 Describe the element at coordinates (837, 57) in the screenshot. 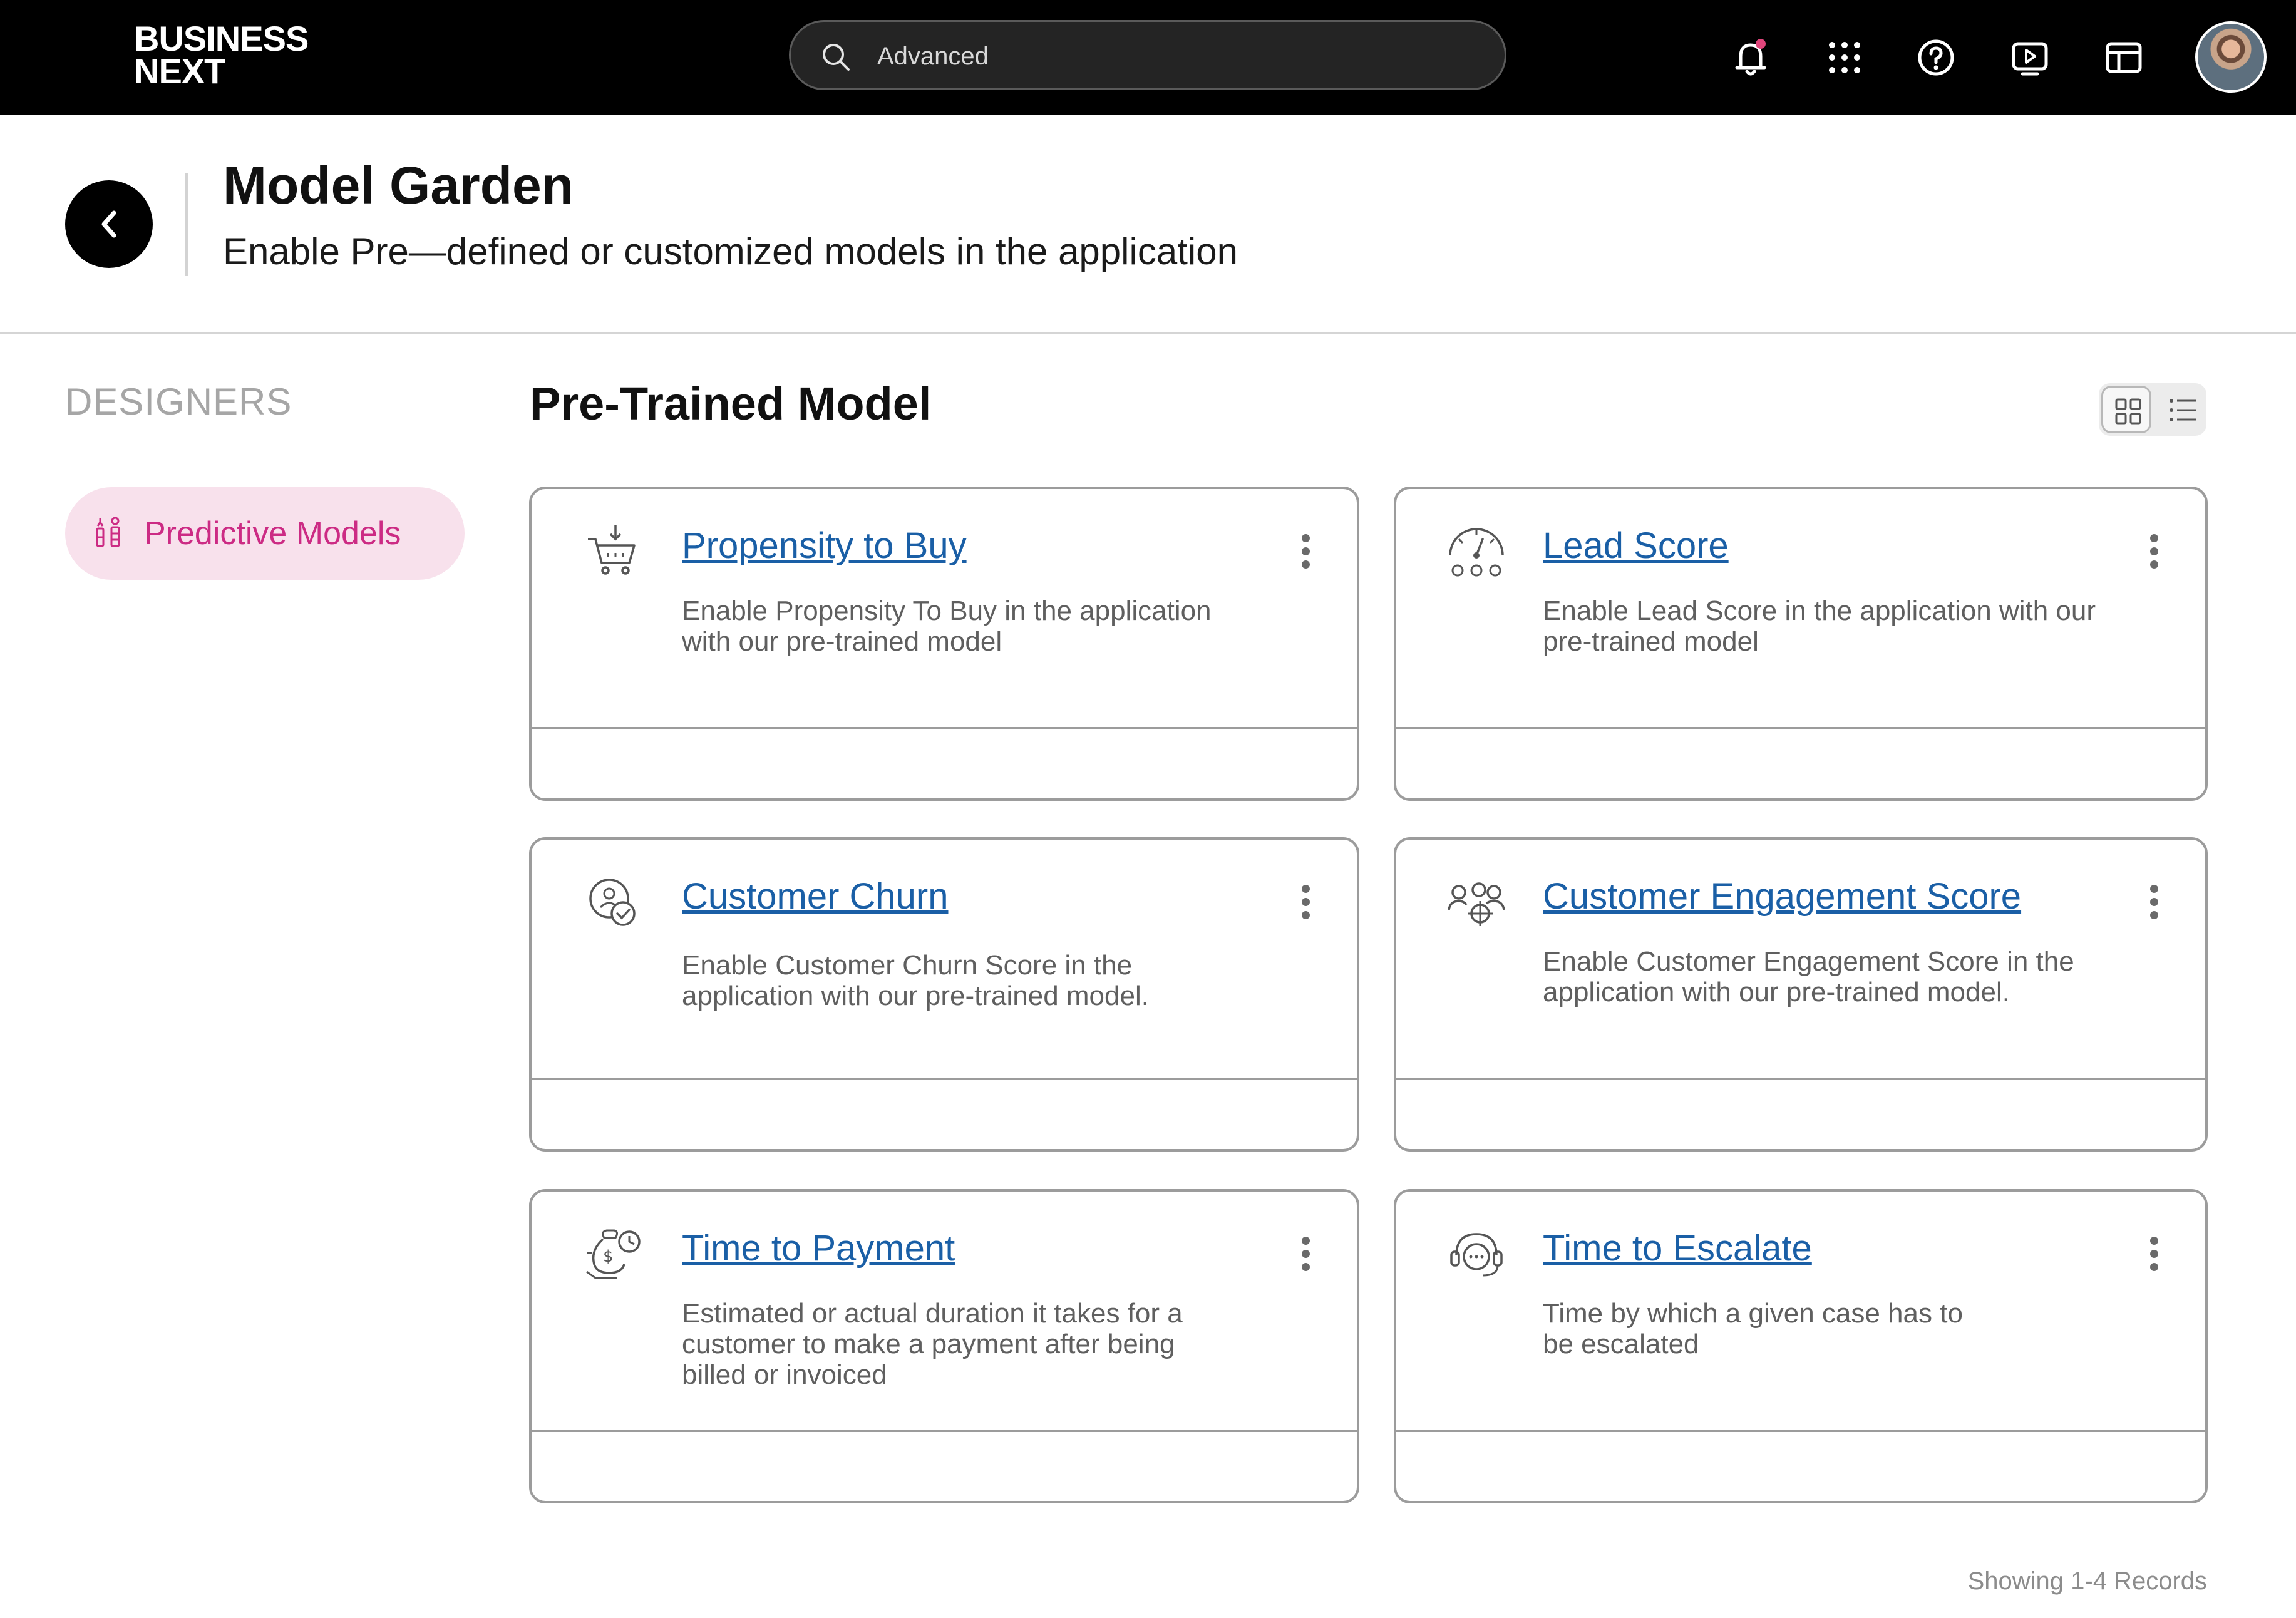

I see `search-icon` at that location.